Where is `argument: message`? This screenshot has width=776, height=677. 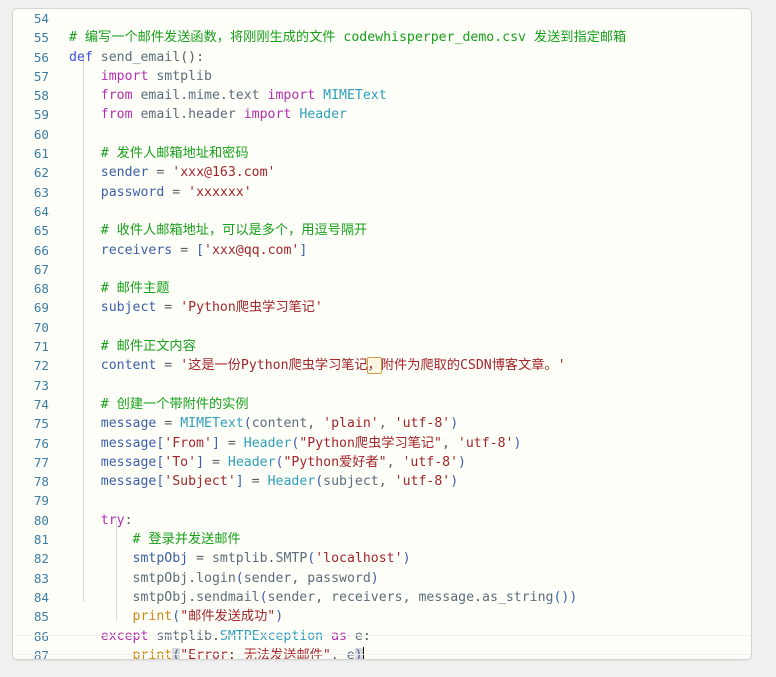 argument: message is located at coordinates (446, 597).